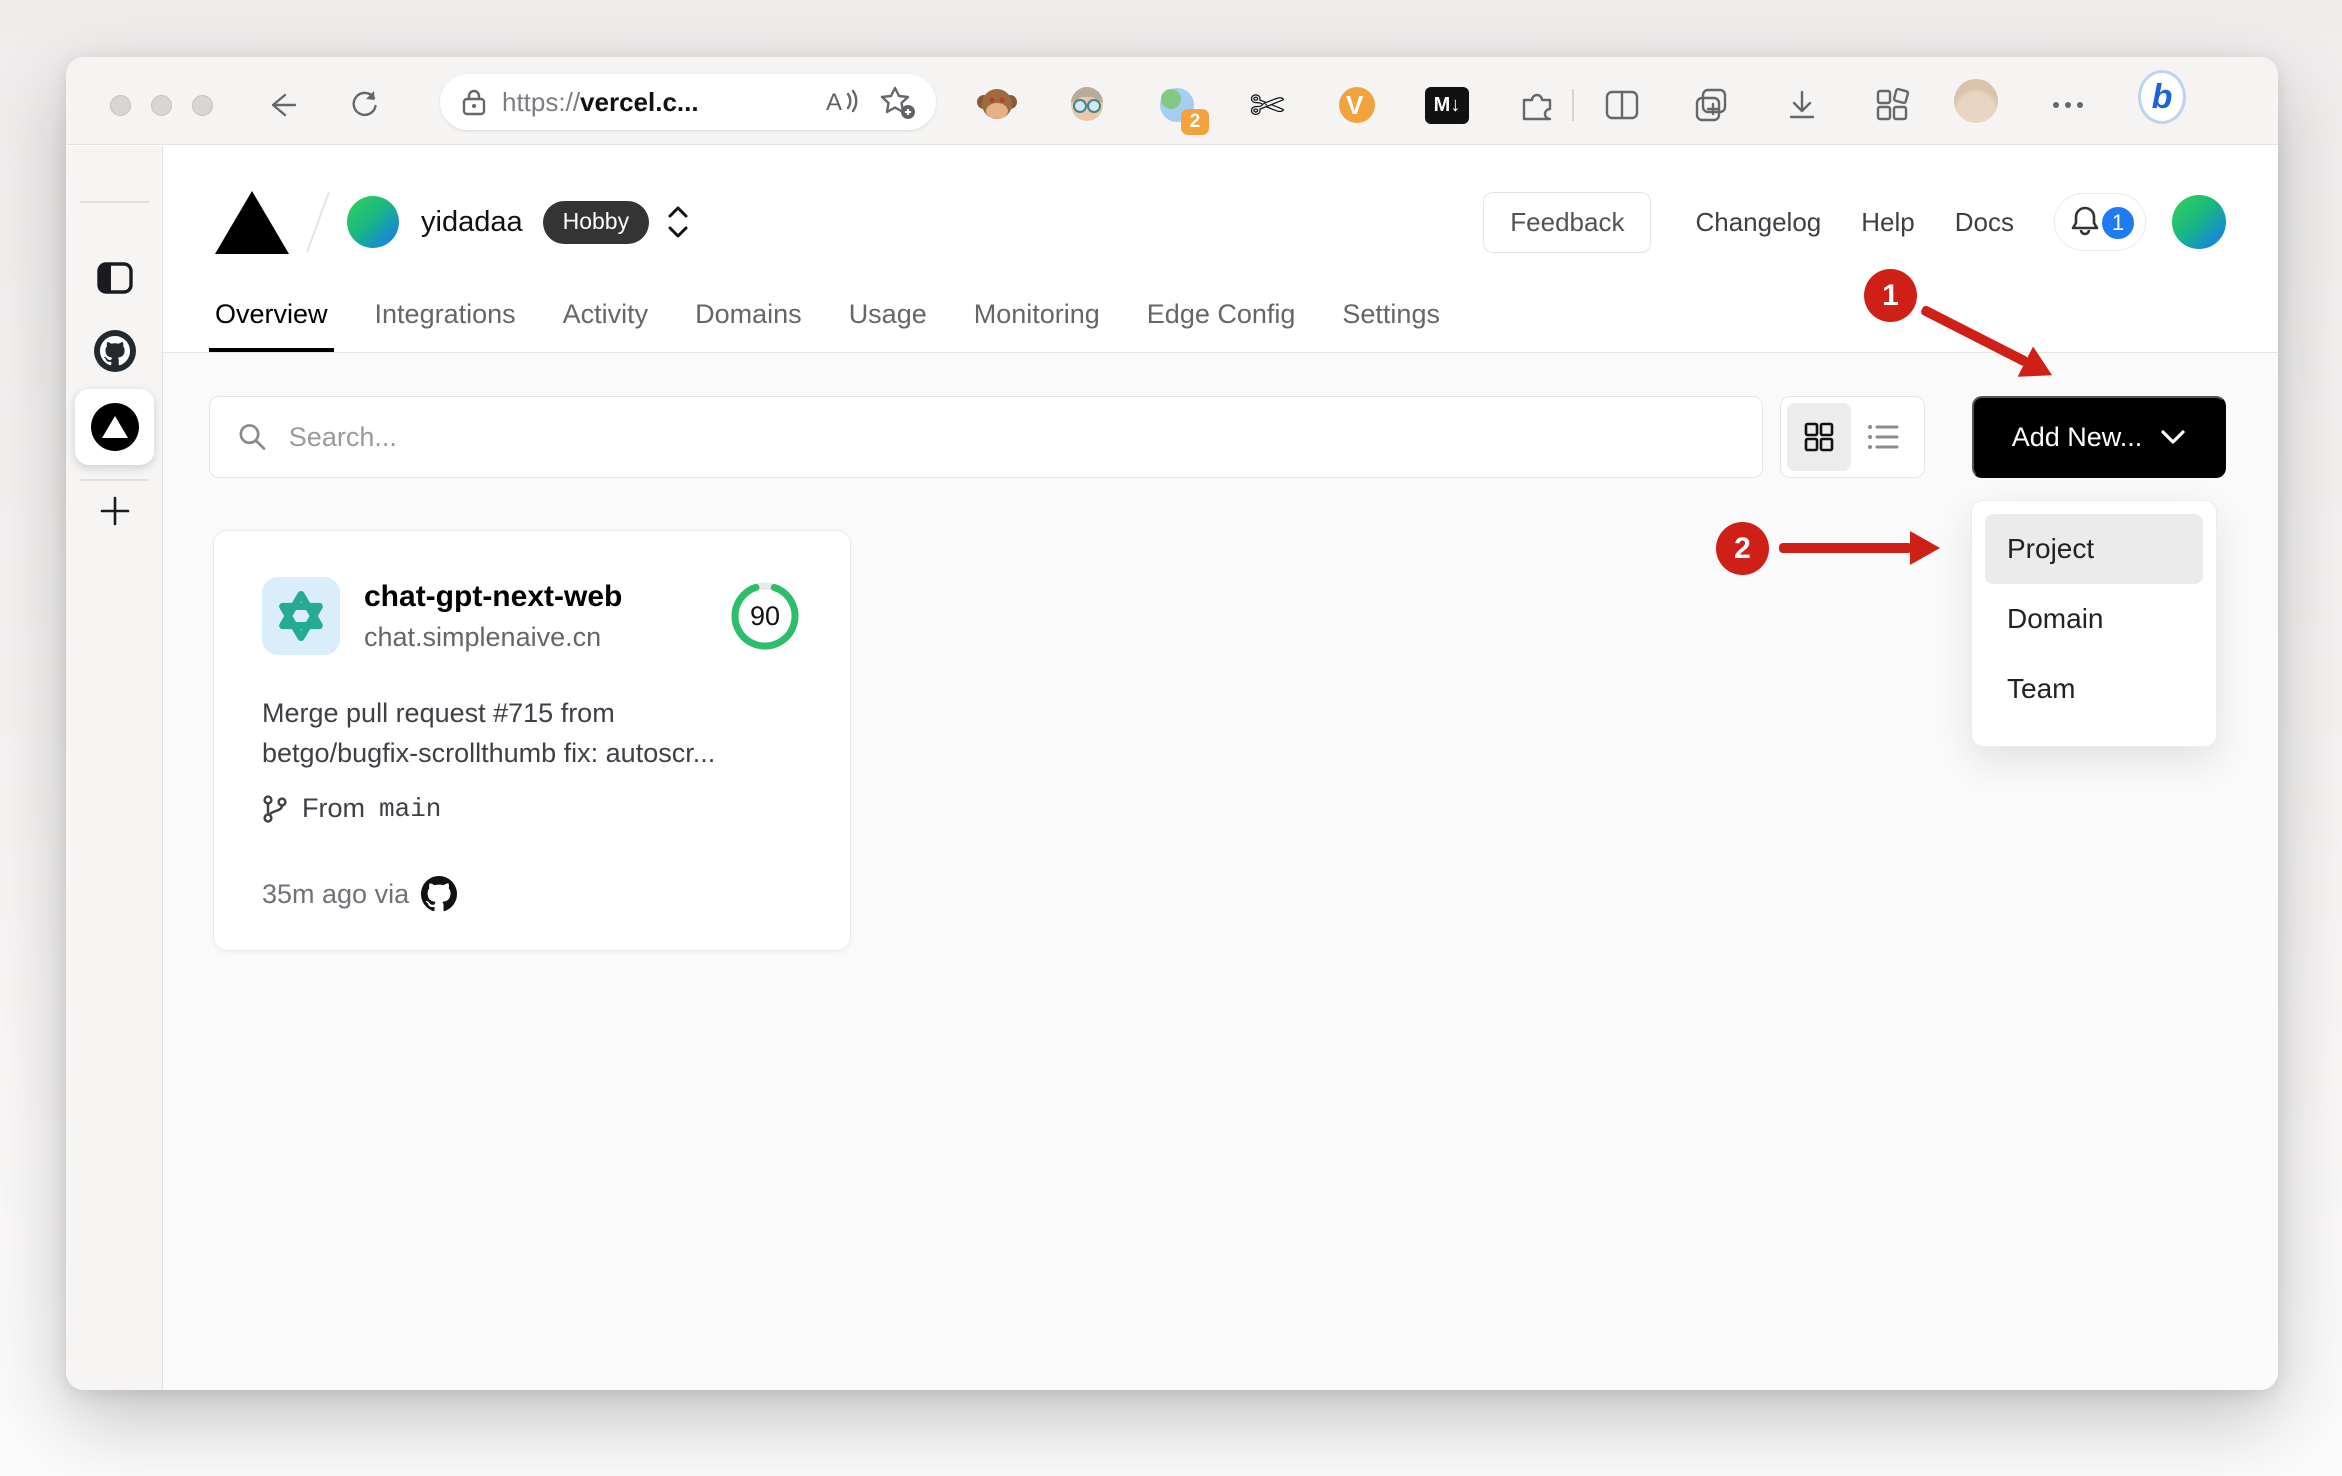 This screenshot has width=2342, height=1476. I want to click on address-bar: https://vercel.c... A, so click(688, 102).